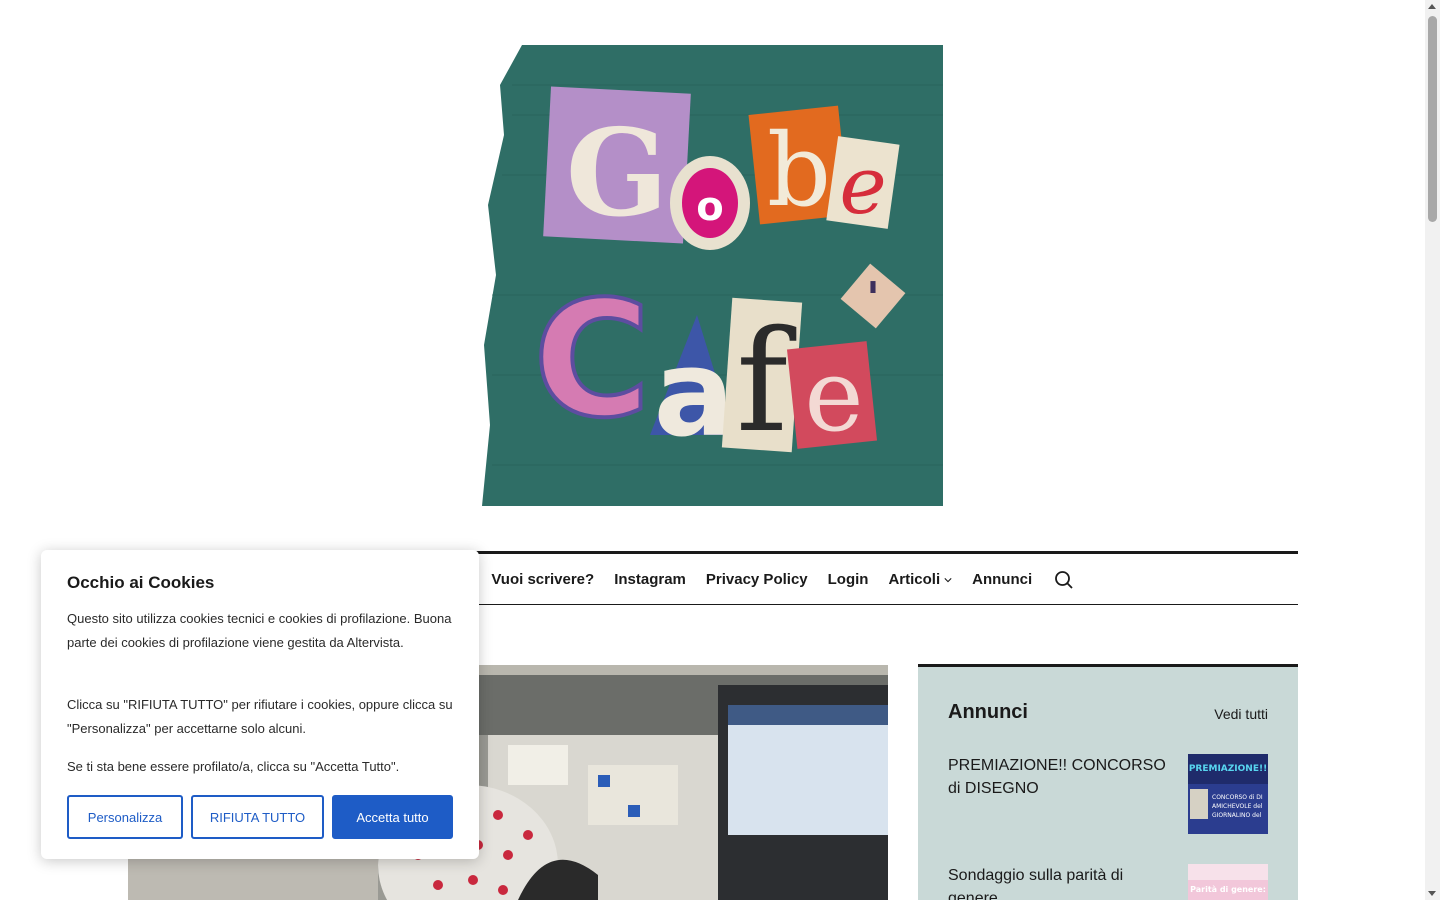 The height and width of the screenshot is (900, 1440). I want to click on nav-item-instagram: Instagram, so click(650, 579).